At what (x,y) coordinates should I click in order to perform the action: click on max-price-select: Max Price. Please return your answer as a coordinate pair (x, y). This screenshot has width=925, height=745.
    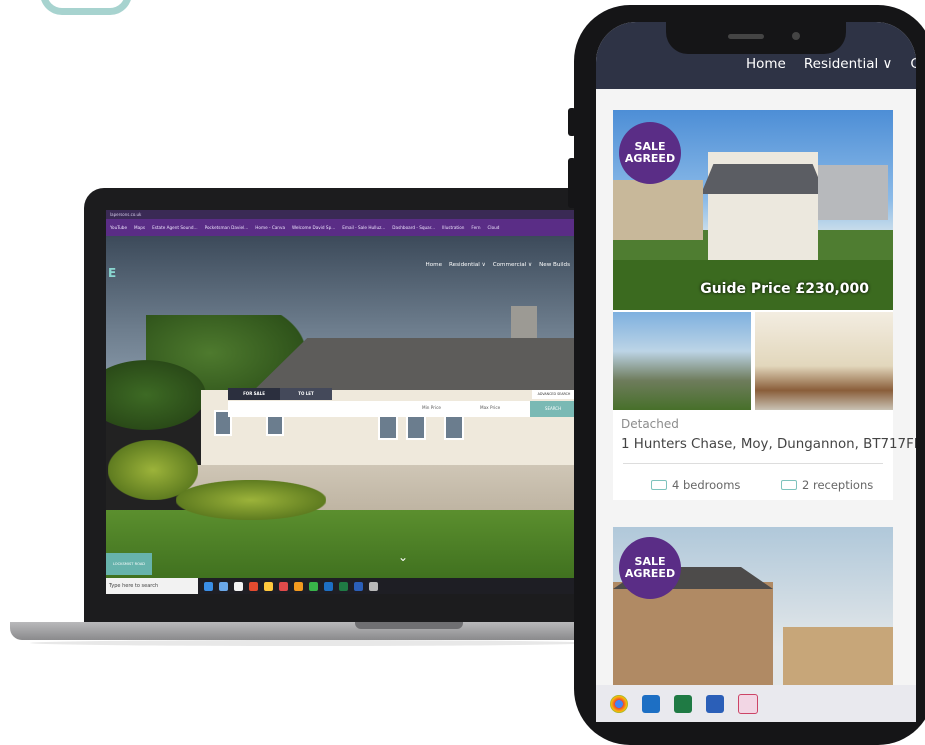
    Looking at the image, I should click on (490, 407).